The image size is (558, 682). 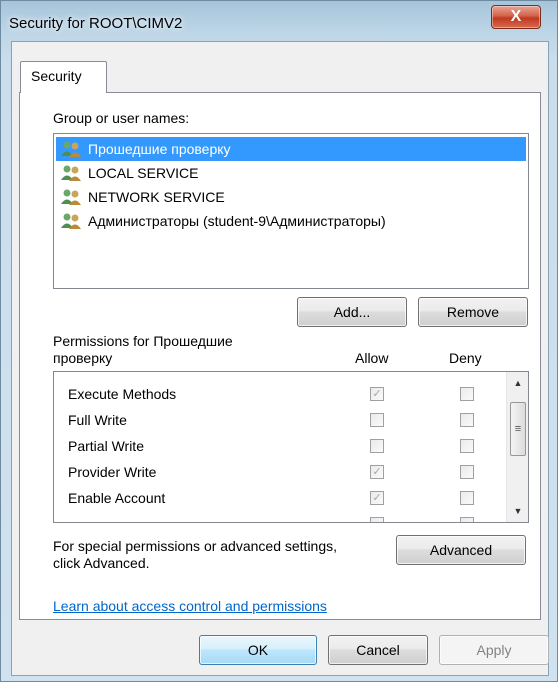 What do you see at coordinates (461, 550) in the screenshot?
I see `advanced-button: Advanced` at bounding box center [461, 550].